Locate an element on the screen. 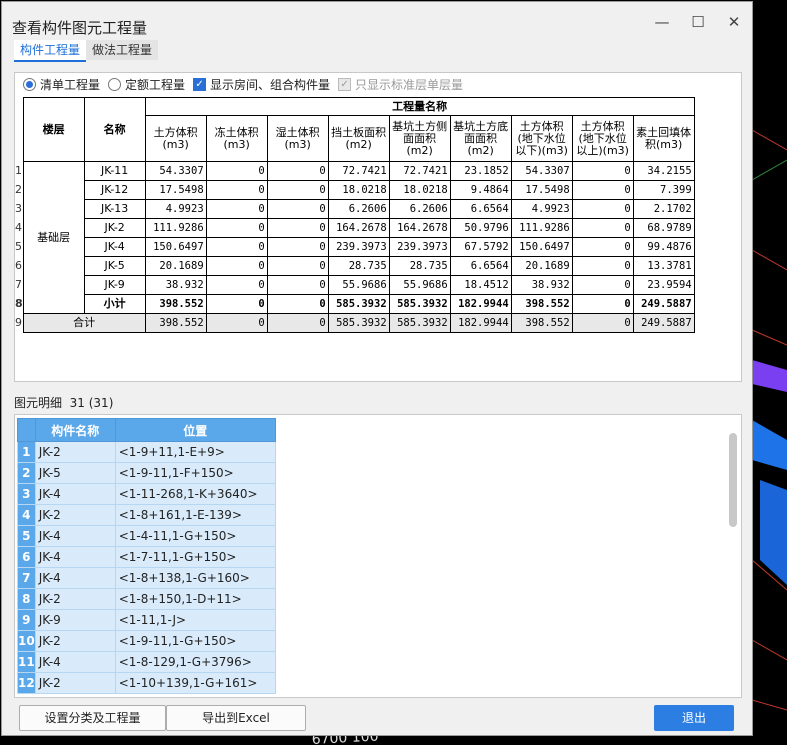  detail-position: <1-11-268,1-K+3640> is located at coordinates (195, 494).